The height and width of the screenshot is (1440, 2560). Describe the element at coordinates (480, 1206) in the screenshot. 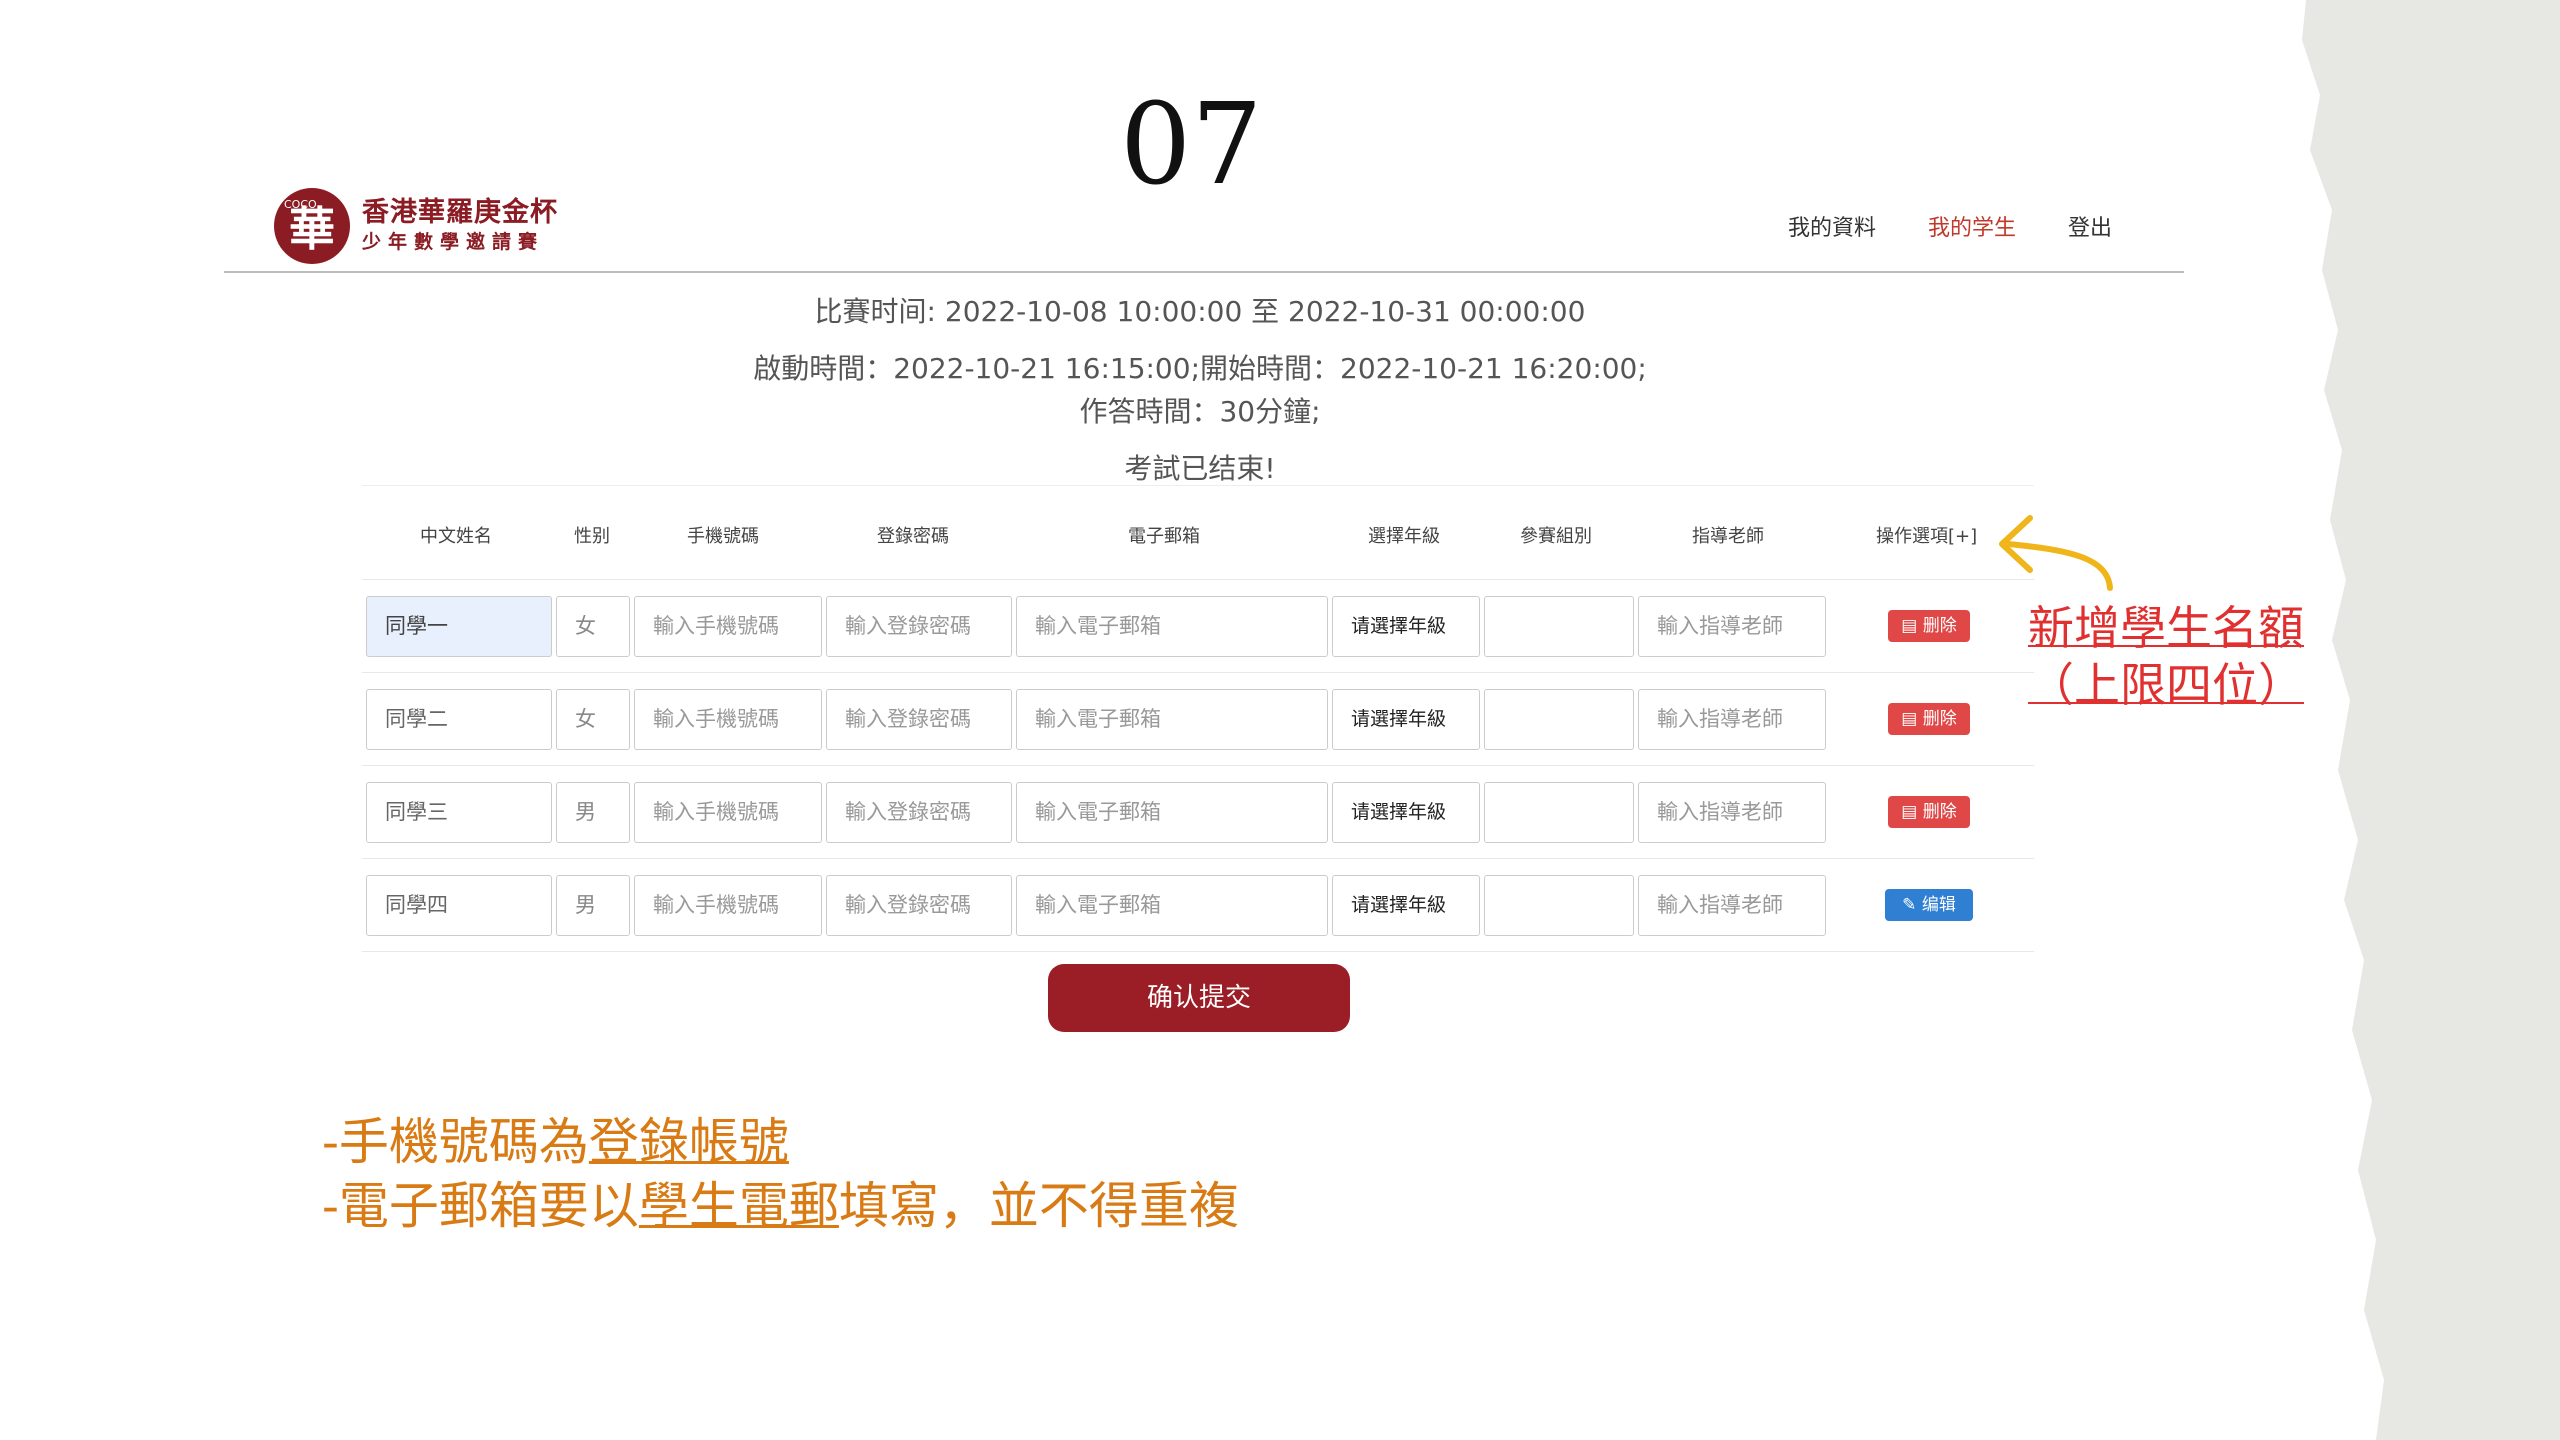

I see `note2-text: -電子郵箱要以` at that location.